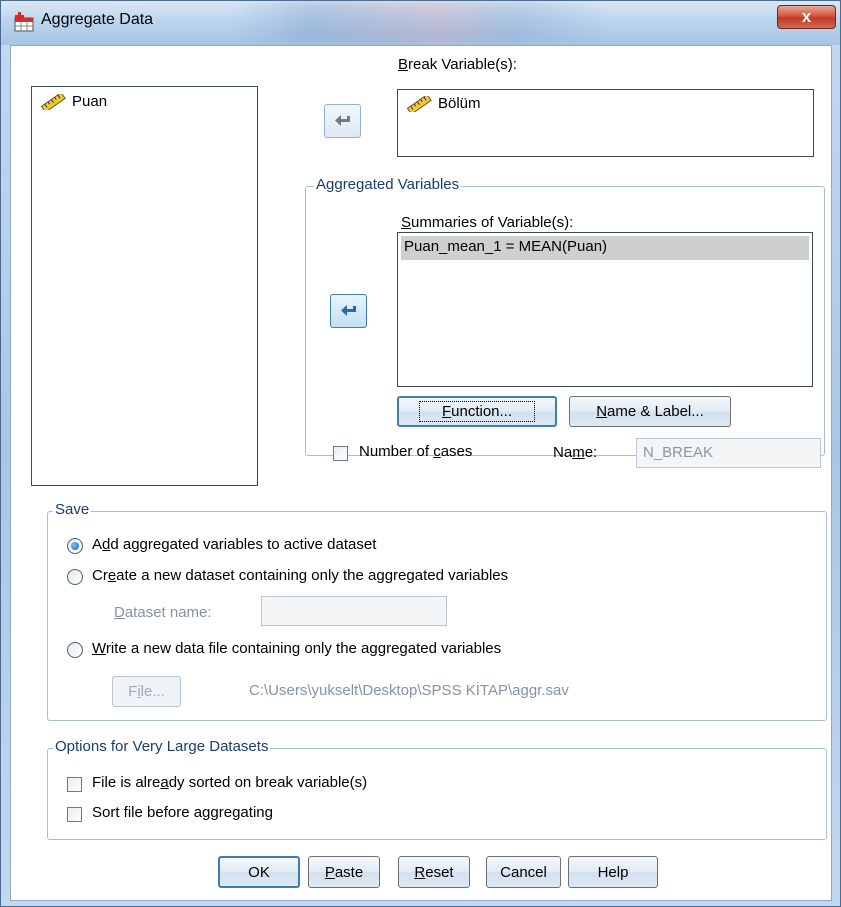 The image size is (841, 907). What do you see at coordinates (605, 309) in the screenshot?
I see `summaries-list: Puan_mean_1 = MEAN(Puan)` at bounding box center [605, 309].